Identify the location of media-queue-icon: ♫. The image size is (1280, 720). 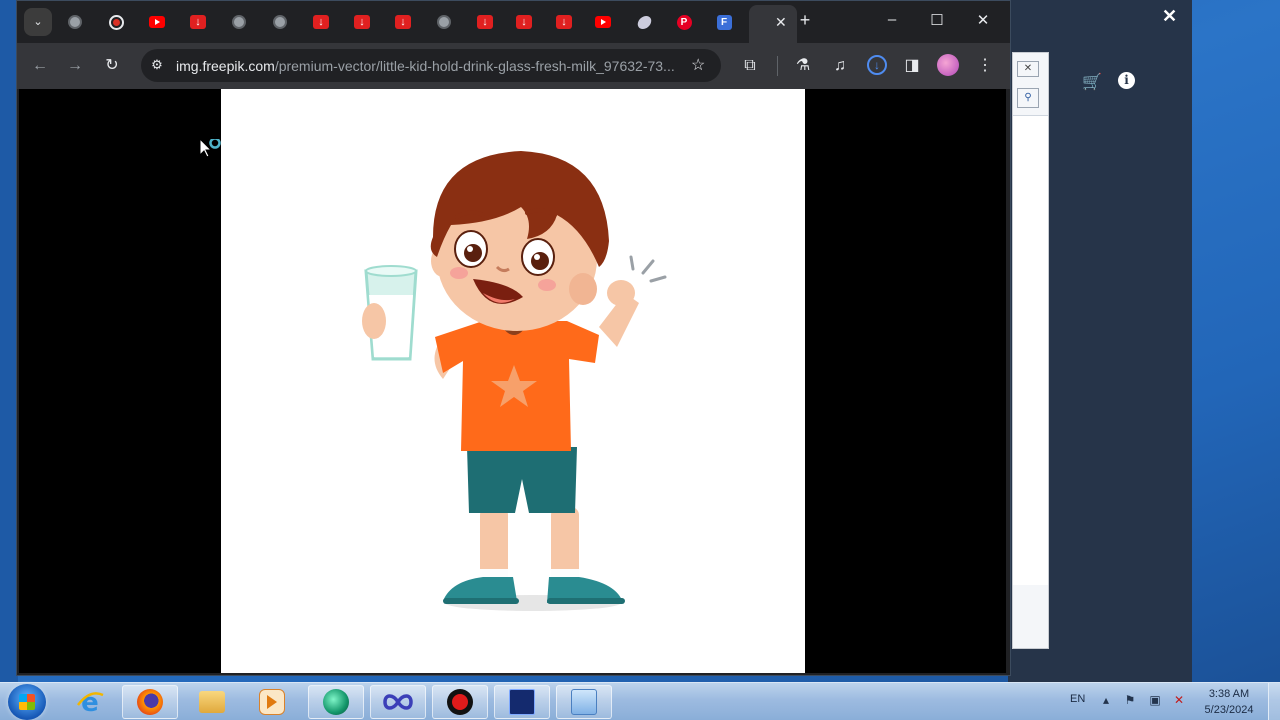
(840, 66).